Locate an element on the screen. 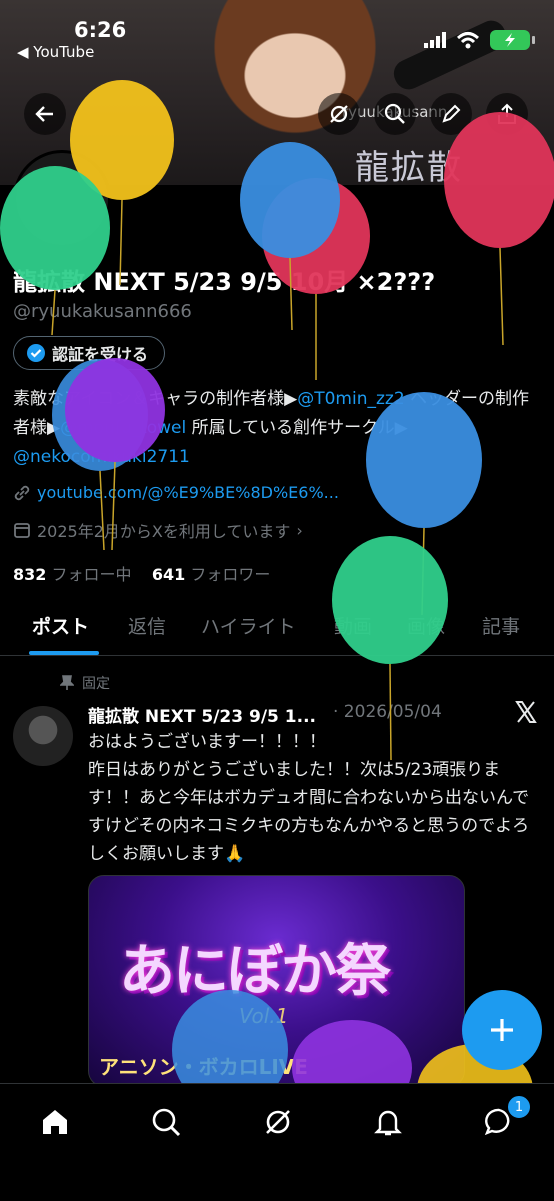 The width and height of the screenshot is (554, 1201). grok-icon is located at coordinates (278, 1122).